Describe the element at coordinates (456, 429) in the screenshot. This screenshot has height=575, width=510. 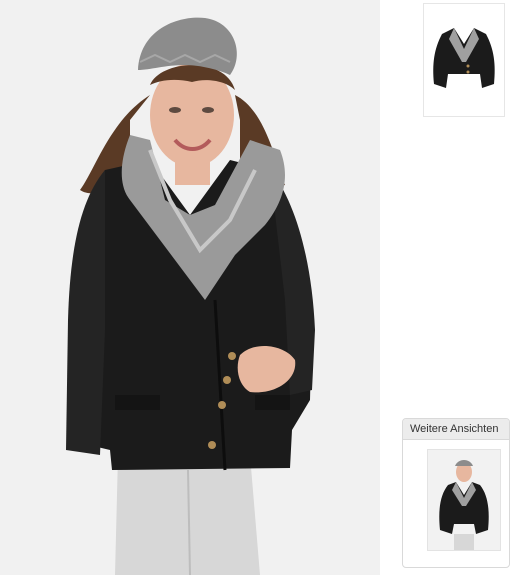
I see `more-views-title: Weitere Ansichten` at that location.